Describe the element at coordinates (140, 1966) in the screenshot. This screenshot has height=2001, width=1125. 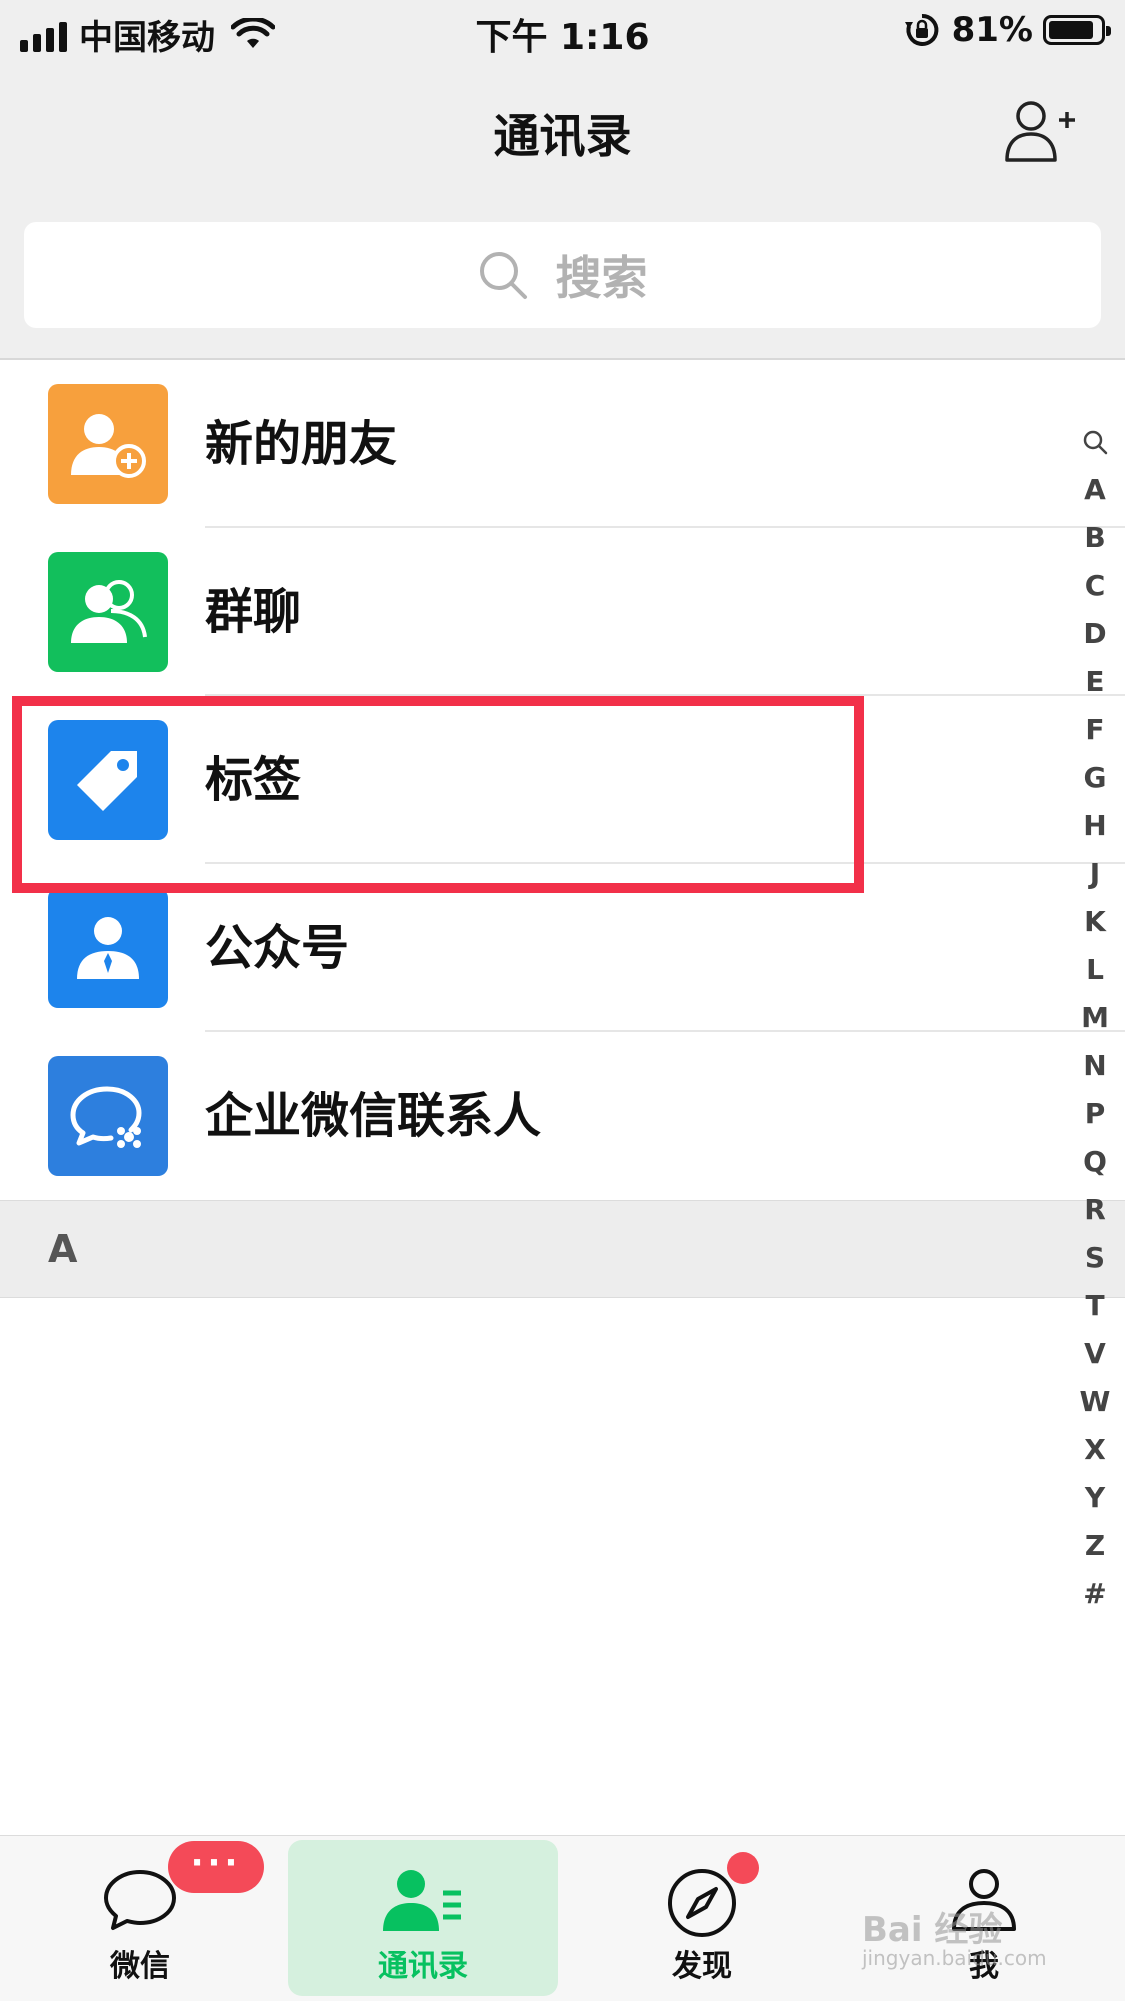
I see `tab-label: 微信` at that location.